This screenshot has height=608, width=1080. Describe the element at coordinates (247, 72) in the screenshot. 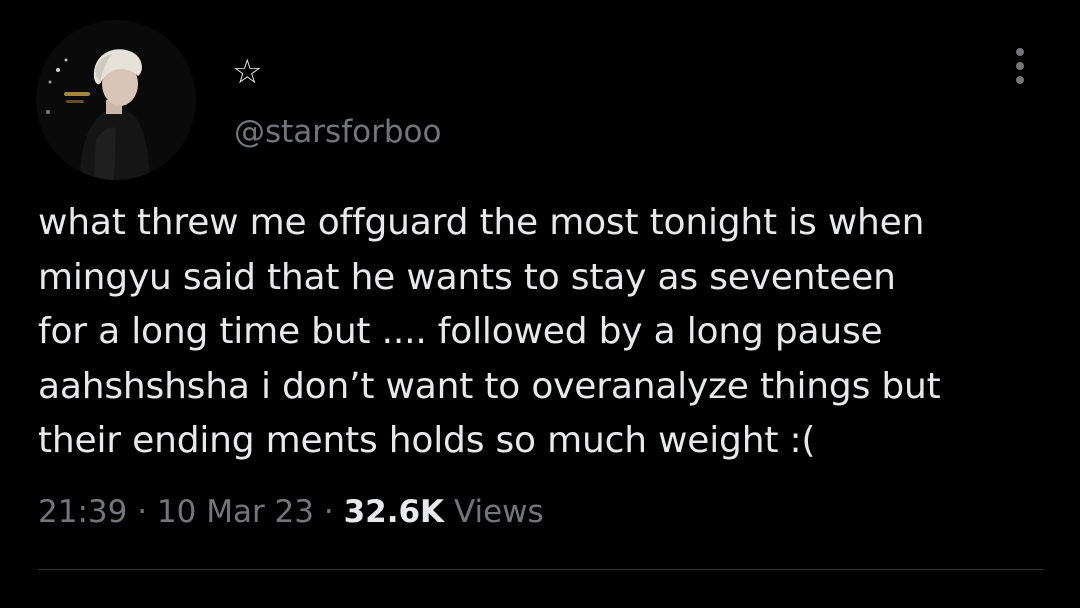

I see `display-name: ☆` at that location.